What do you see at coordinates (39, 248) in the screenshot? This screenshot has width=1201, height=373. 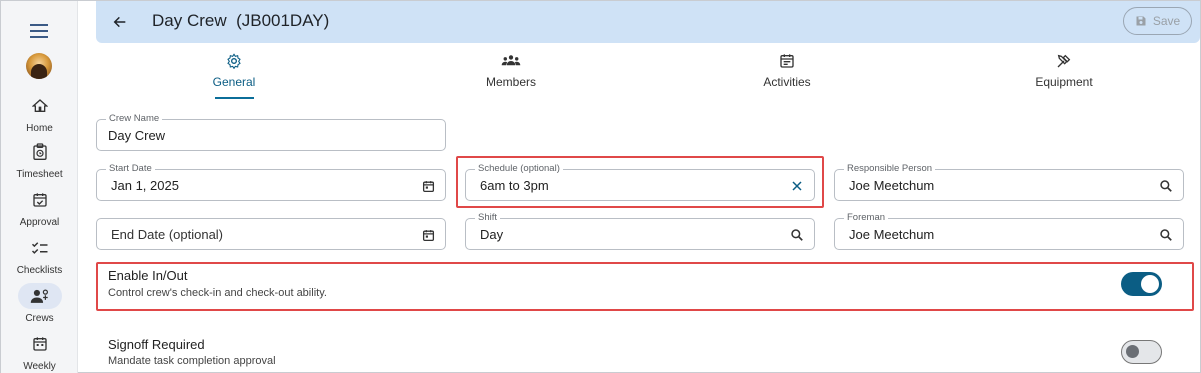 I see `checklist-icon` at bounding box center [39, 248].